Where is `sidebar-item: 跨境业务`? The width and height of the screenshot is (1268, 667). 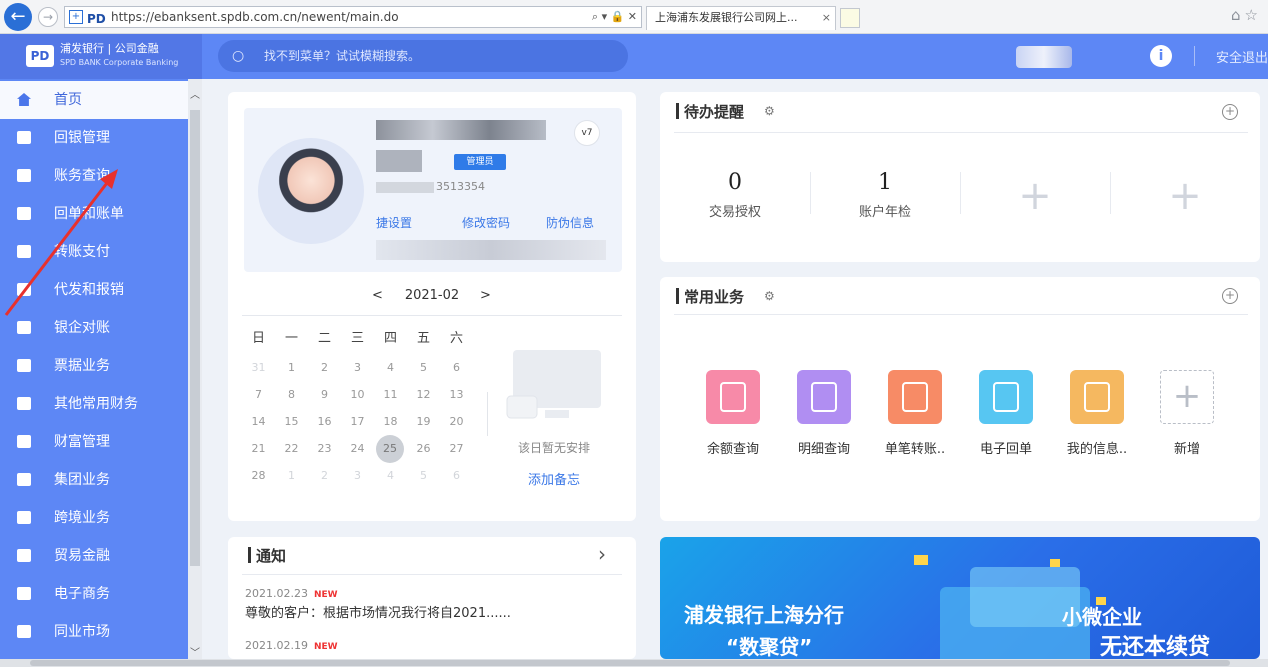
sidebar-item: 跨境业务 is located at coordinates (94, 518).